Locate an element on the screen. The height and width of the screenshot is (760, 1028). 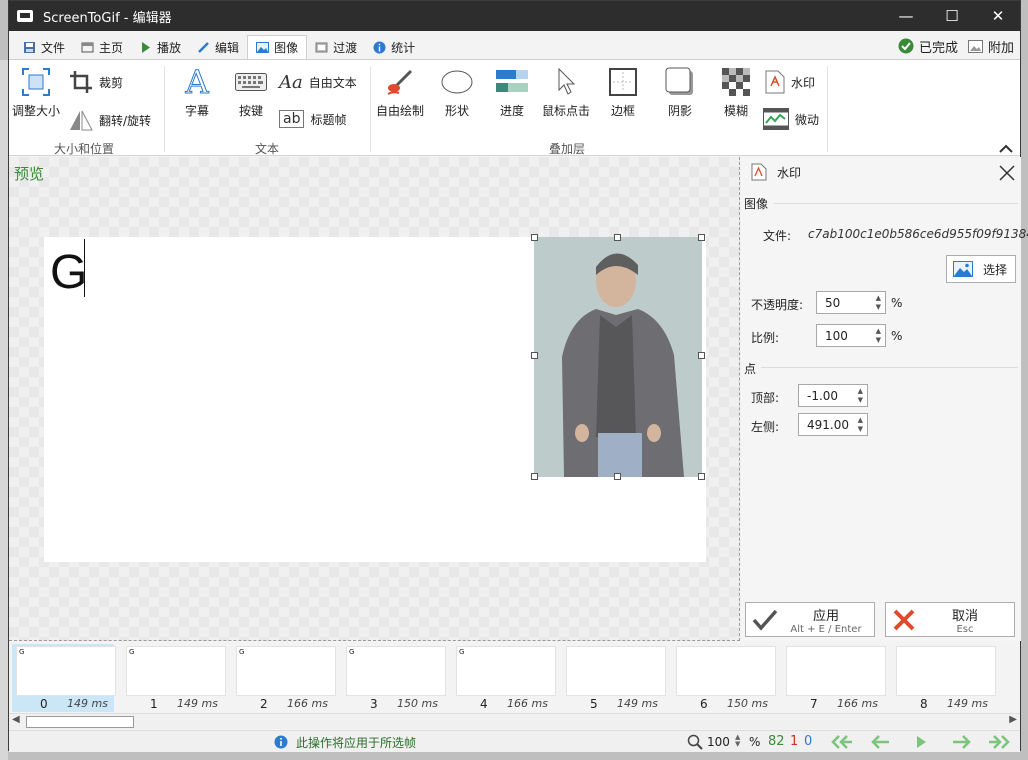
frame-item: 6 150 ms is located at coordinates (724, 678).